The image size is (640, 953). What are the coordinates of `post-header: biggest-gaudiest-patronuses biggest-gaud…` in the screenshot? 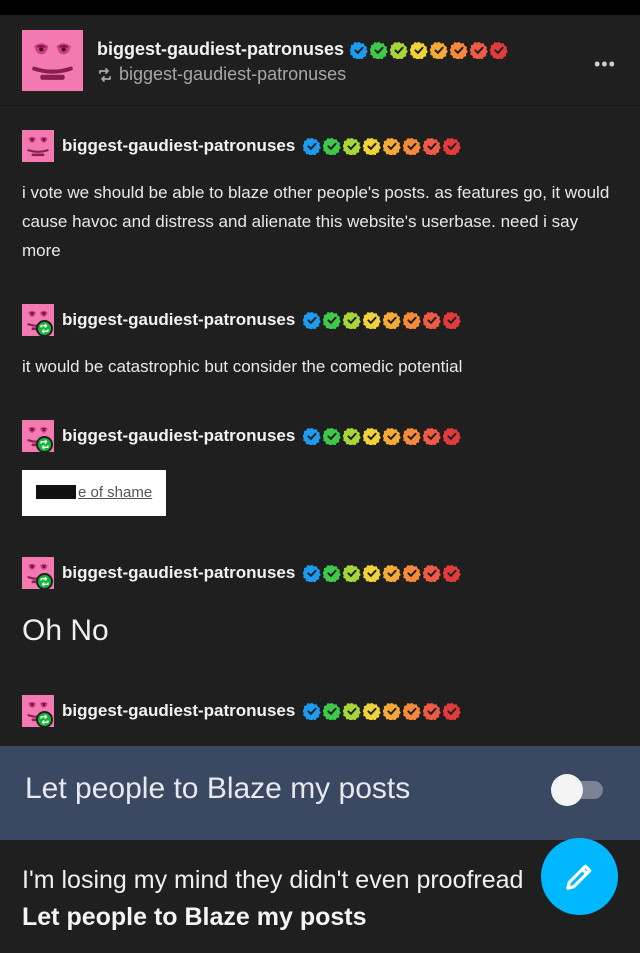 It's located at (320, 60).